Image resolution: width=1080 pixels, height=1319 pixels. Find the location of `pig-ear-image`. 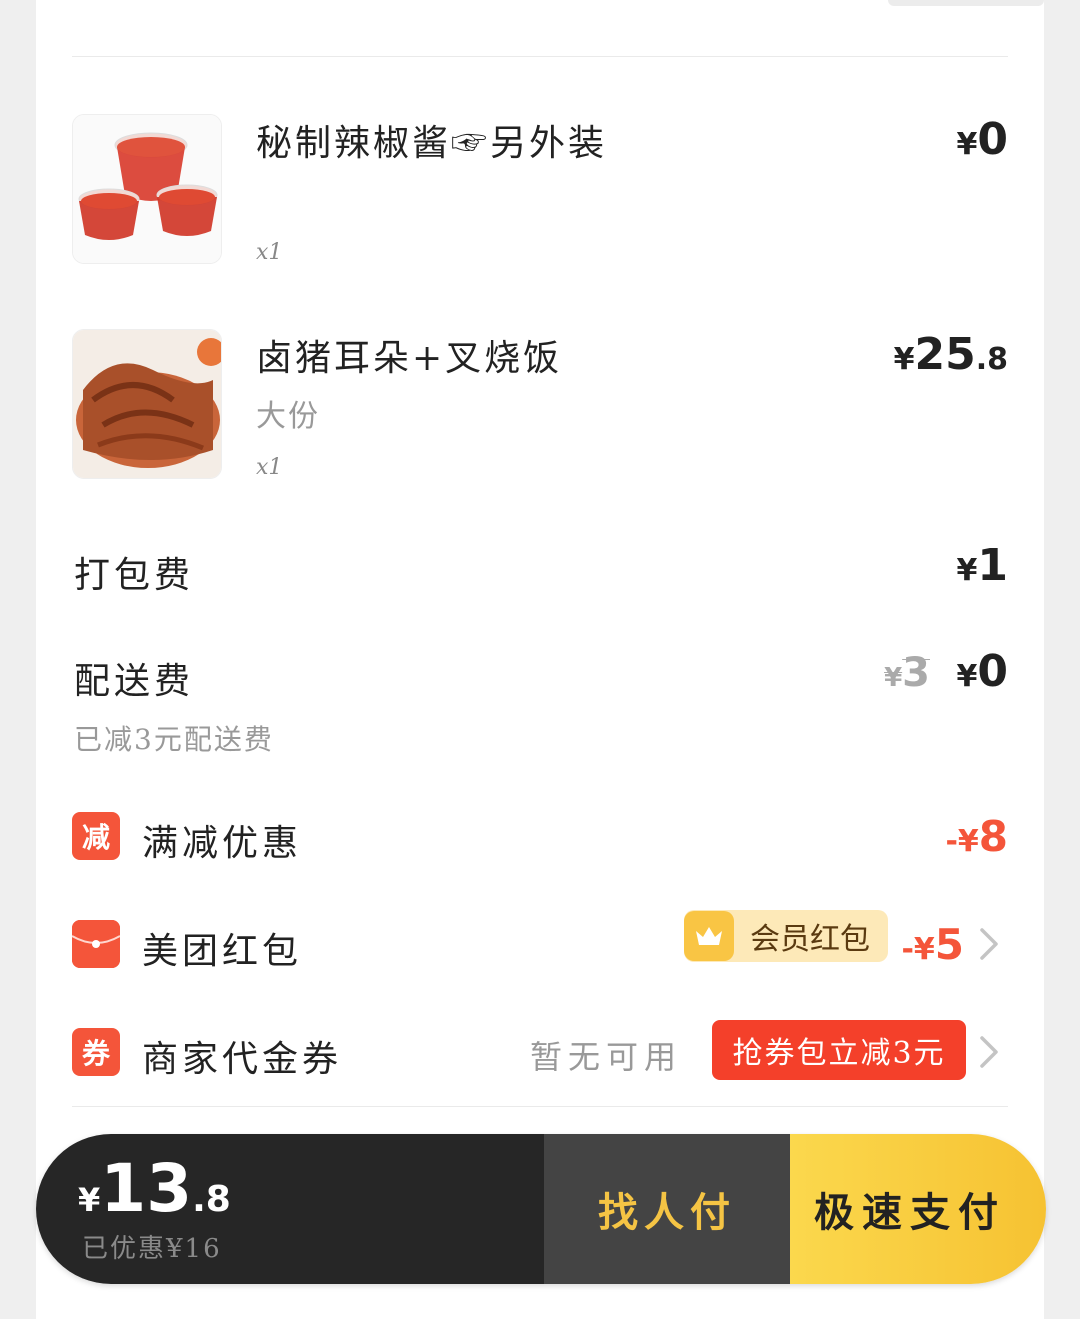

pig-ear-image is located at coordinates (147, 404).